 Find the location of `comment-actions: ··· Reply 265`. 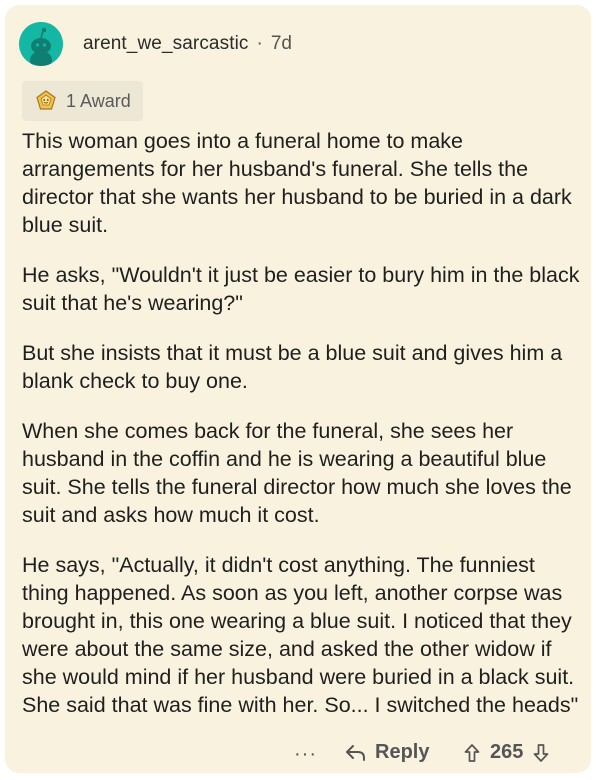

comment-actions: ··· Reply 265 is located at coordinates (298, 756).